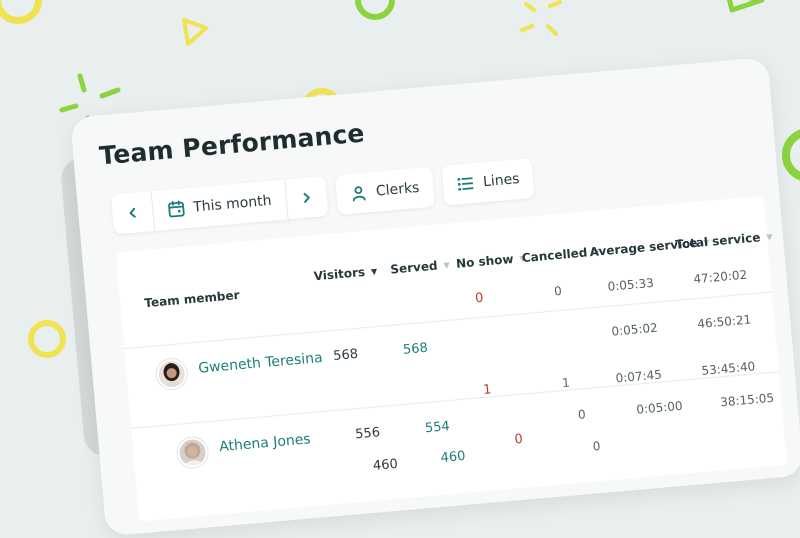 Image resolution: width=800 pixels, height=538 pixels. I want to click on member-name: Gweneth Teresina, so click(261, 363).